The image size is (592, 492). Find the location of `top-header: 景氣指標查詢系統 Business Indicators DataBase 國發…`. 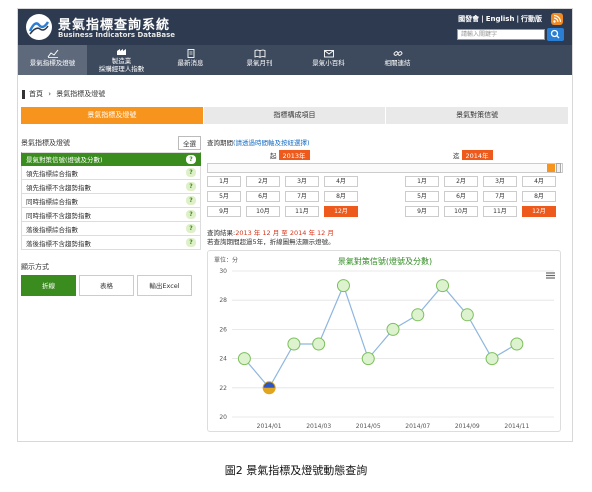

top-header: 景氣指標查詢系統 Business Indicators DataBase 國發… is located at coordinates (295, 27).